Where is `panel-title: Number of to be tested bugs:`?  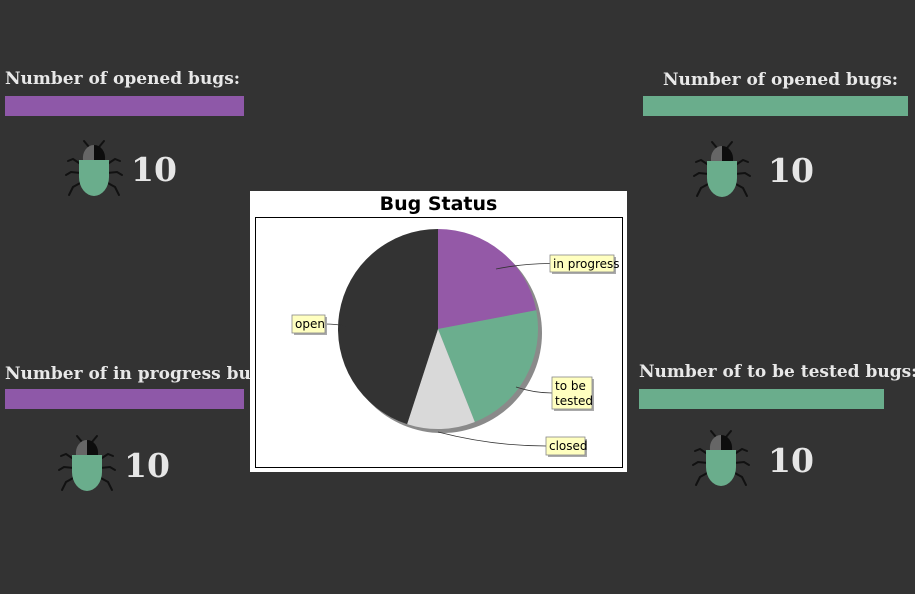
panel-title: Number of to be tested bugs: is located at coordinates (777, 372).